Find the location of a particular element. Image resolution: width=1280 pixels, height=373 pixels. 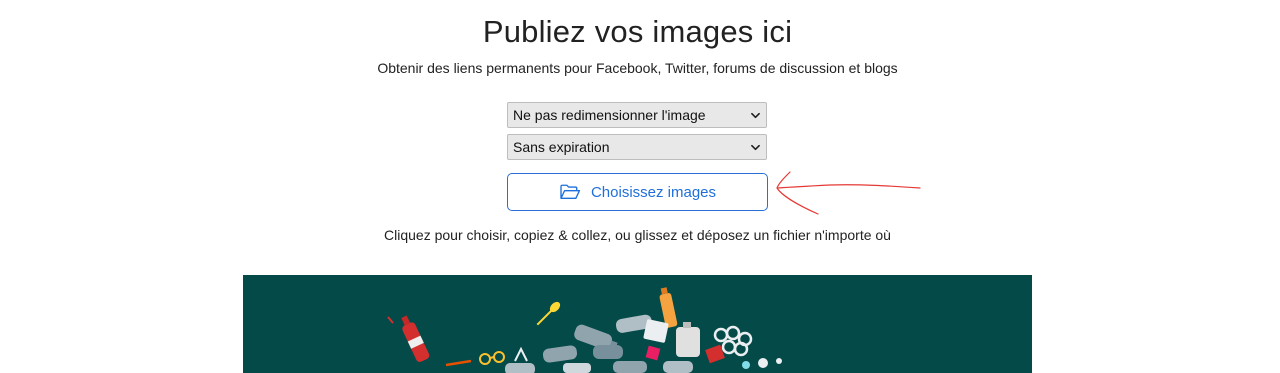

resize-select: Ne pas redimensionner l'image is located at coordinates (637, 115).